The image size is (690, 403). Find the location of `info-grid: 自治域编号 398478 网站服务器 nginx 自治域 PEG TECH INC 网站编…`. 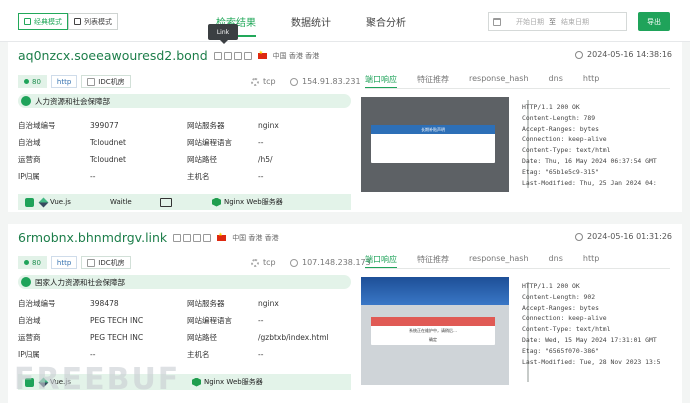

info-grid: 自治域编号 398478 网站服务器 nginx 自治域 PEG TECH INC 网站编… is located at coordinates (184, 329).